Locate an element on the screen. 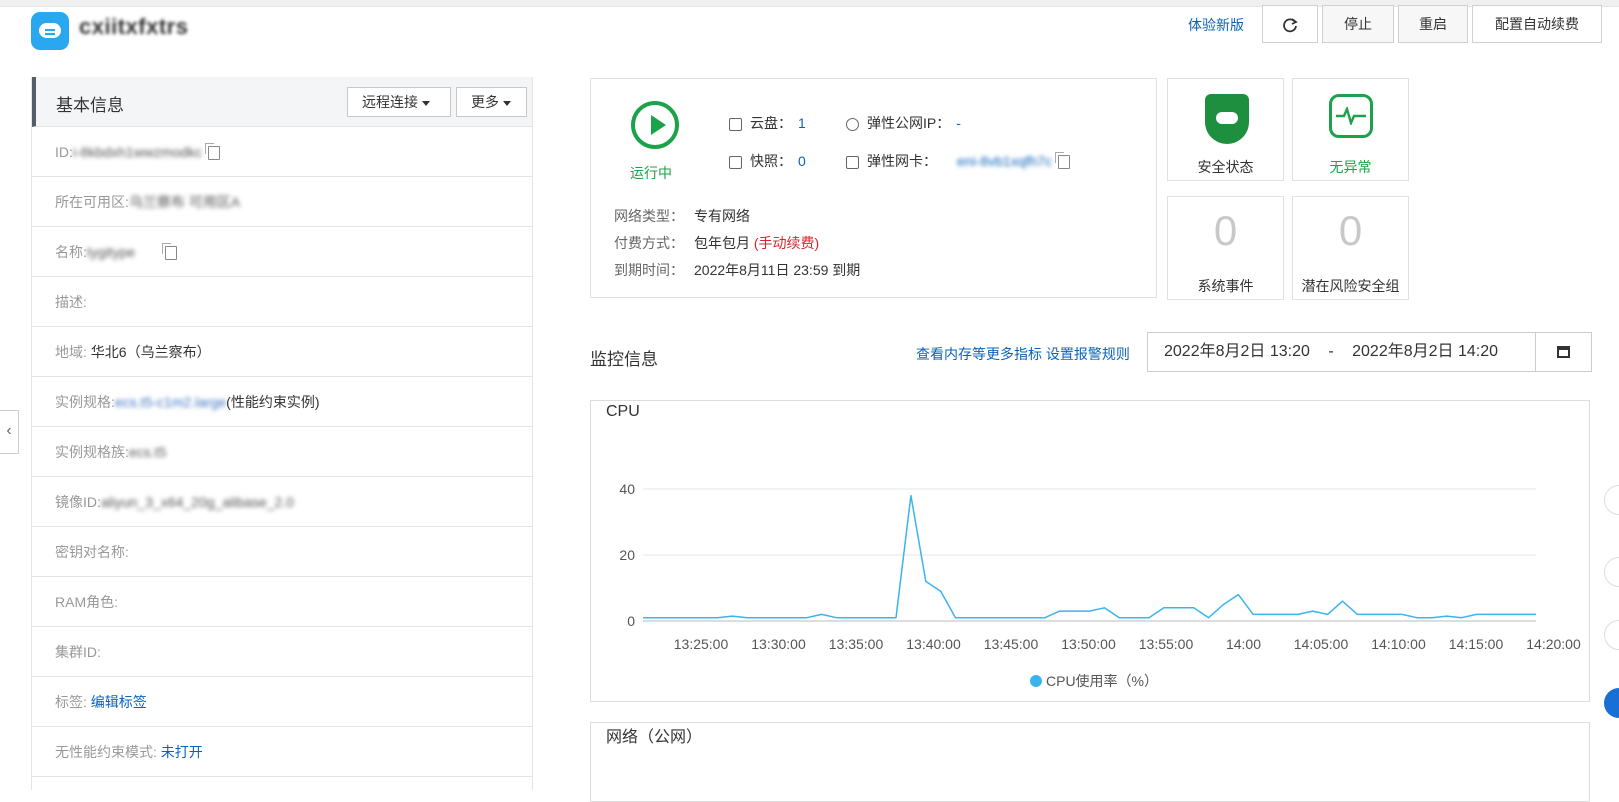  snapshot-icon is located at coordinates (735, 162).